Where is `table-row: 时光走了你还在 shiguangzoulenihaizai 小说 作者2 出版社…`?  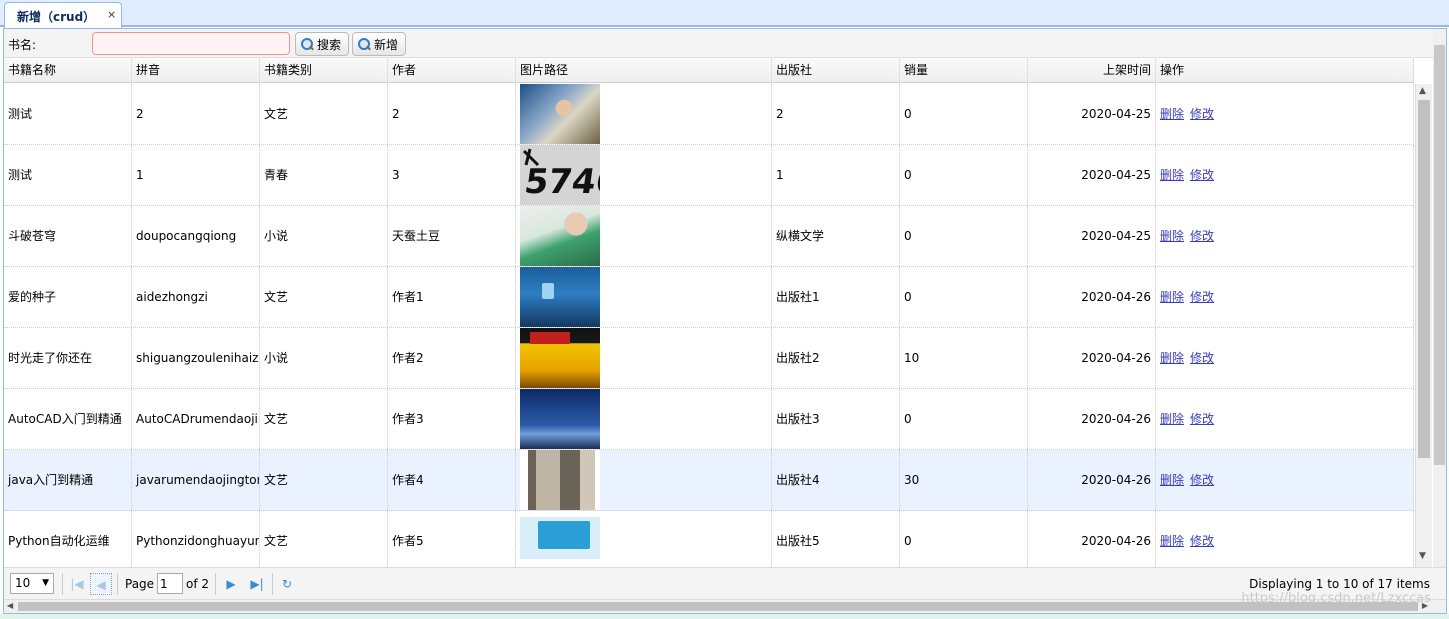 table-row: 时光走了你还在 shiguangzoulenihaizai 小说 作者2 出版社… is located at coordinates (709, 358).